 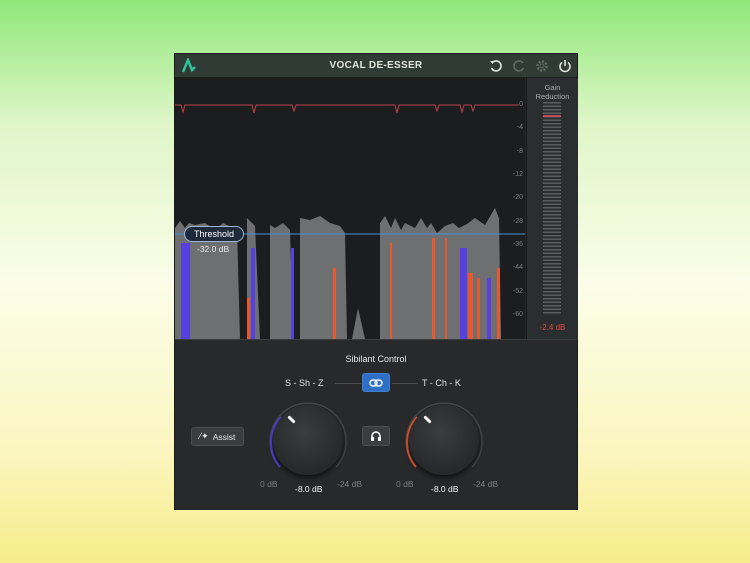 I want to click on right-band-label: T - Ch - K, so click(x=441, y=383).